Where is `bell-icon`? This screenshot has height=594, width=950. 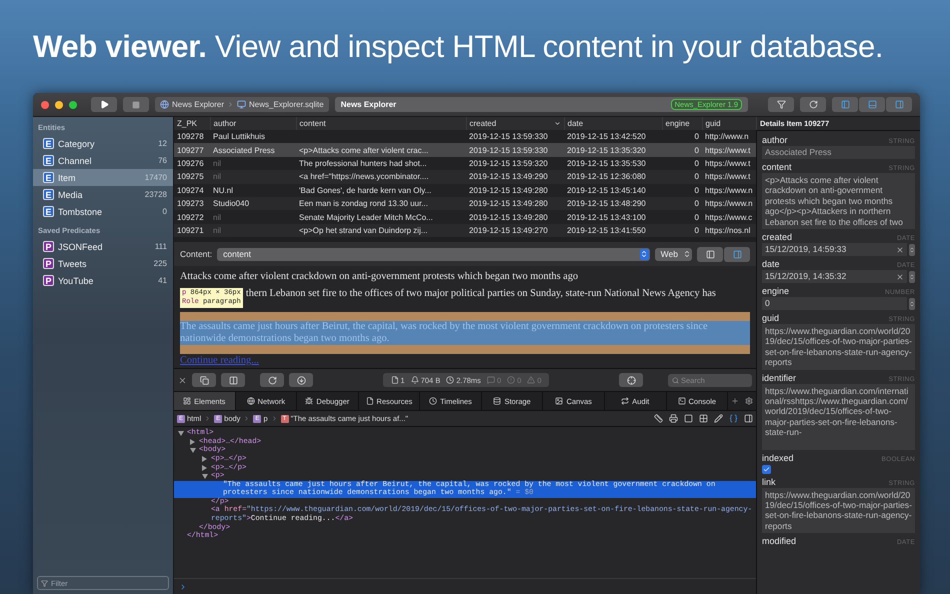
bell-icon is located at coordinates (414, 380).